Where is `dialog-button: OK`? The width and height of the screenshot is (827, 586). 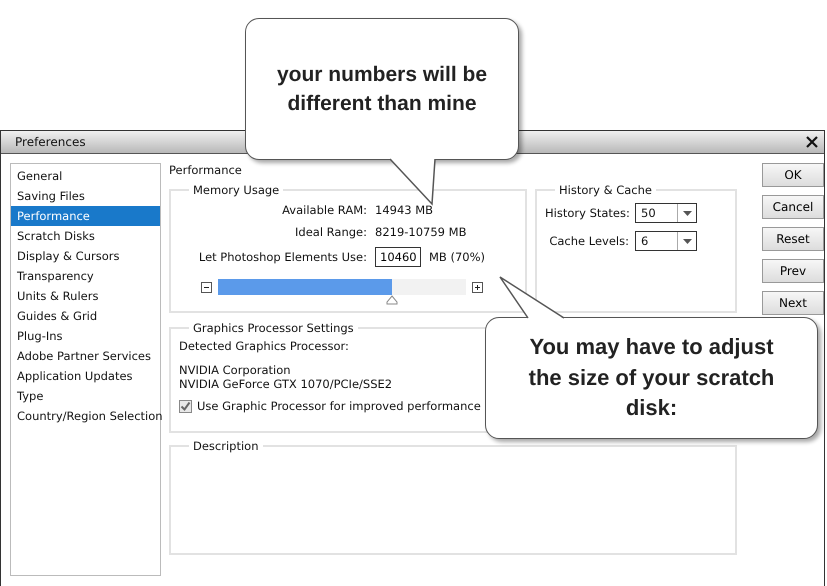
dialog-button: OK is located at coordinates (793, 175).